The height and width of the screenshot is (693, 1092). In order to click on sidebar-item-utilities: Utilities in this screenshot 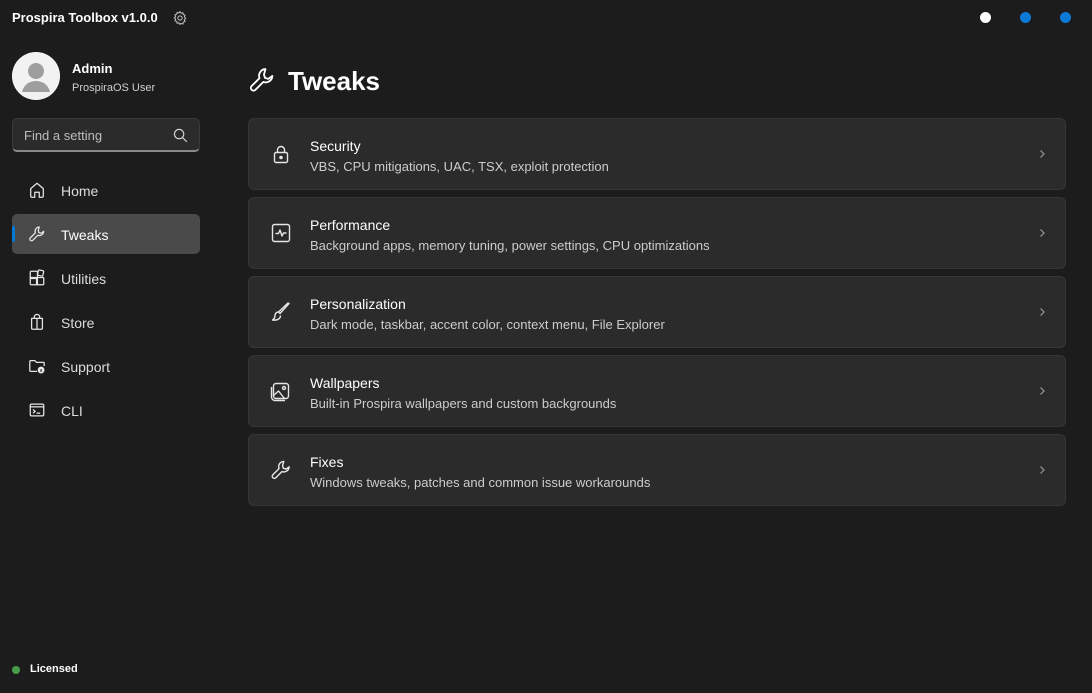, I will do `click(106, 278)`.